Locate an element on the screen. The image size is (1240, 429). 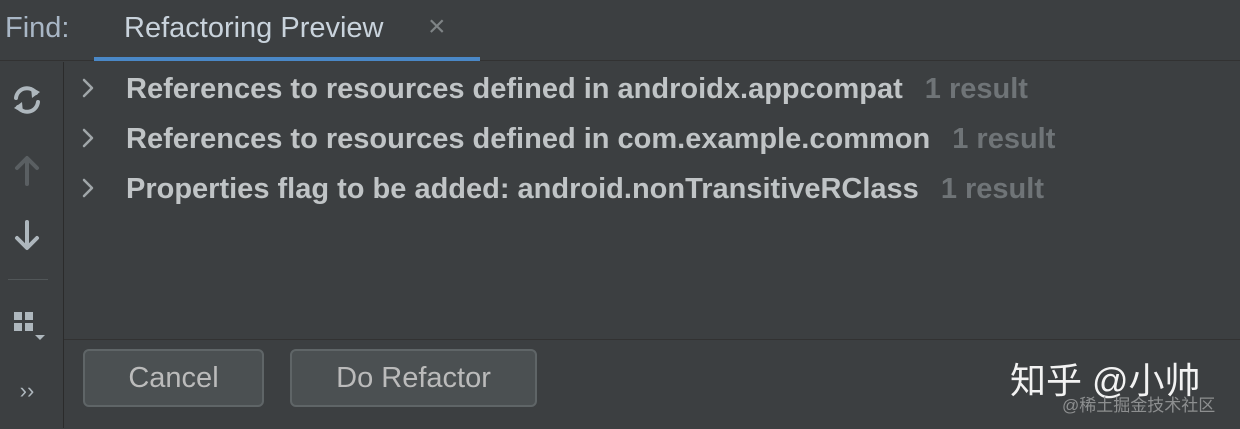
toolbar-divider is located at coordinates (28, 279).